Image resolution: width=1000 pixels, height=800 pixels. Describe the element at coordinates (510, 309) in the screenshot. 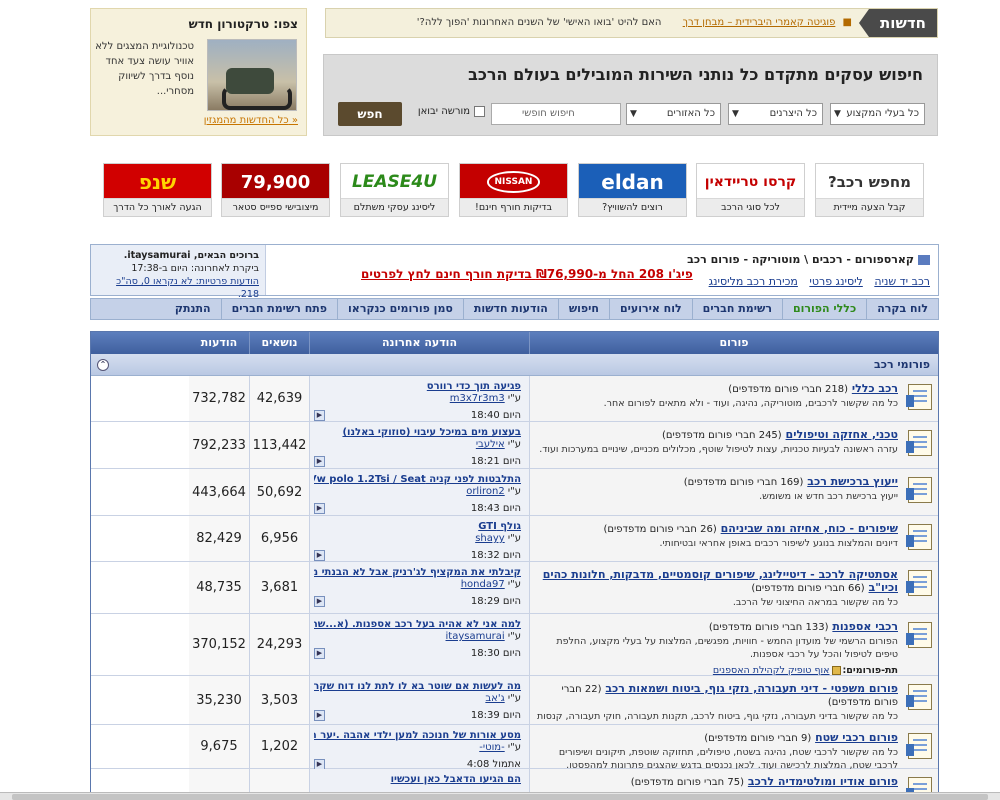

I see `nav-new-posts: הודעות חדשות` at that location.